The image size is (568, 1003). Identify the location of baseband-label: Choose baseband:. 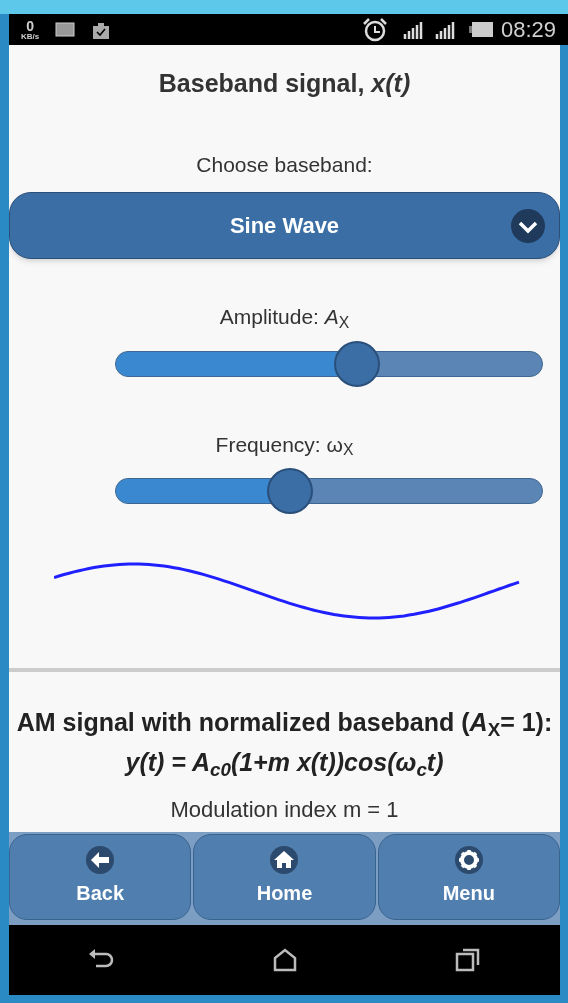
(284, 164).